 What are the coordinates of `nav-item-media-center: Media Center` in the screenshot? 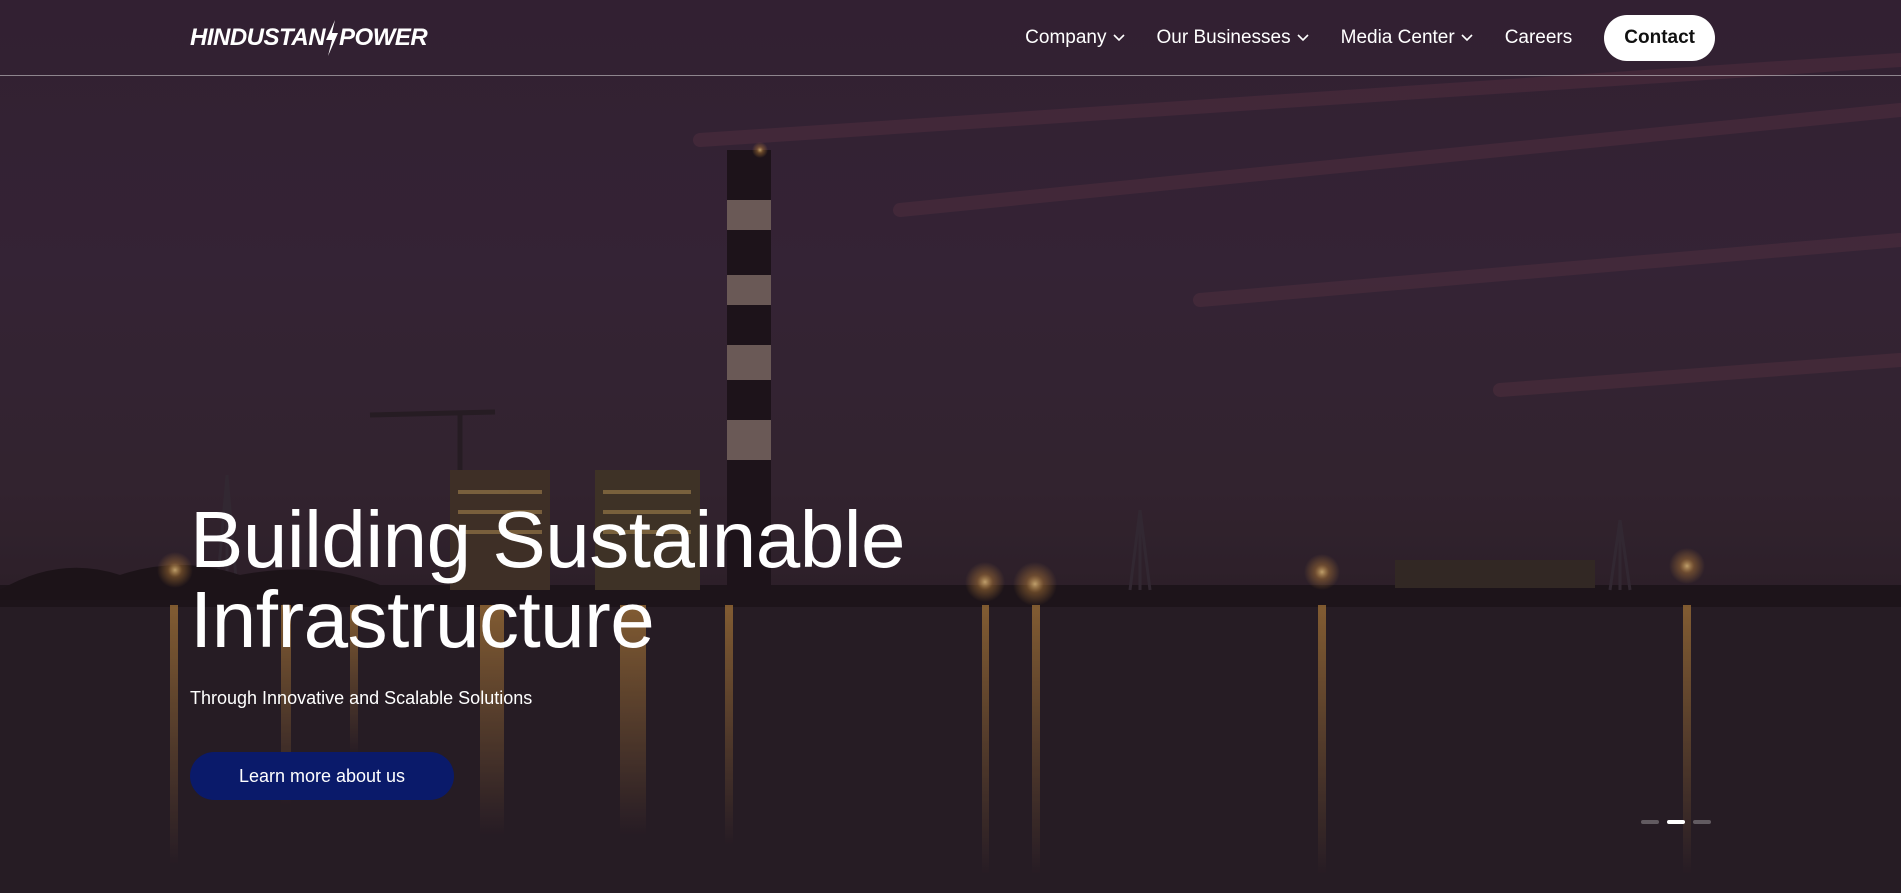 It's located at (1407, 38).